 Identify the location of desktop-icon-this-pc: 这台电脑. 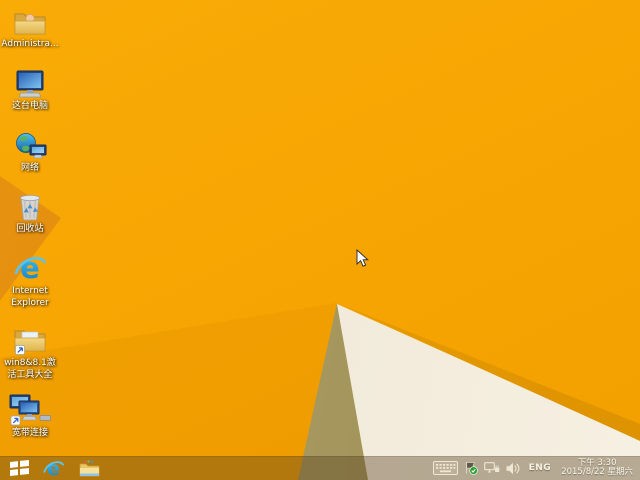
(30, 90).